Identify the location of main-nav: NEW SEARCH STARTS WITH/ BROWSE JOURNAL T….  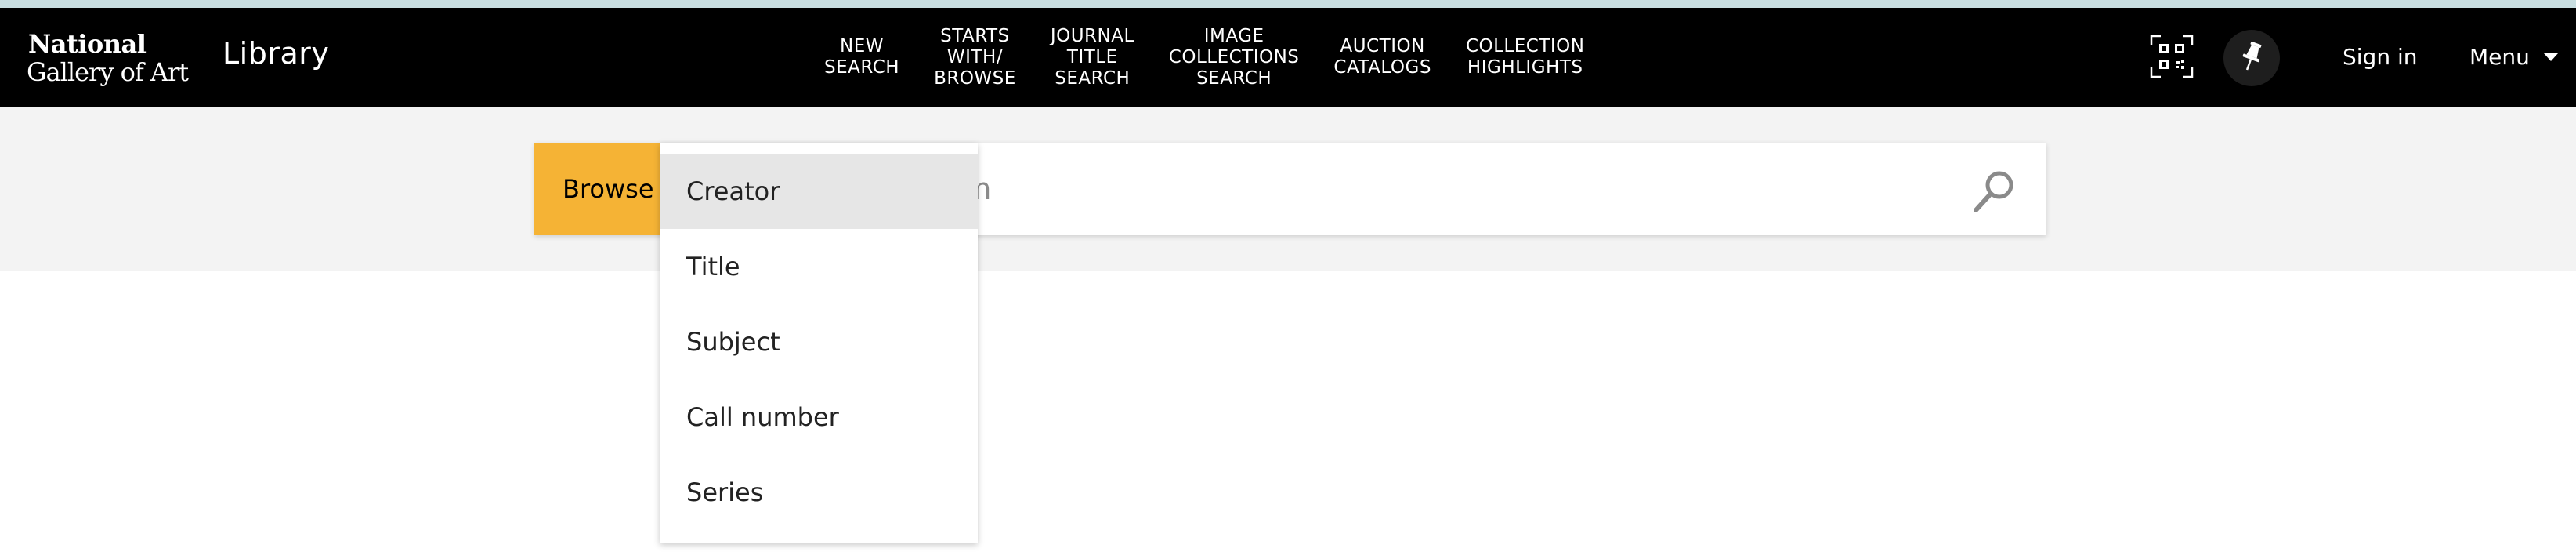
(1204, 57).